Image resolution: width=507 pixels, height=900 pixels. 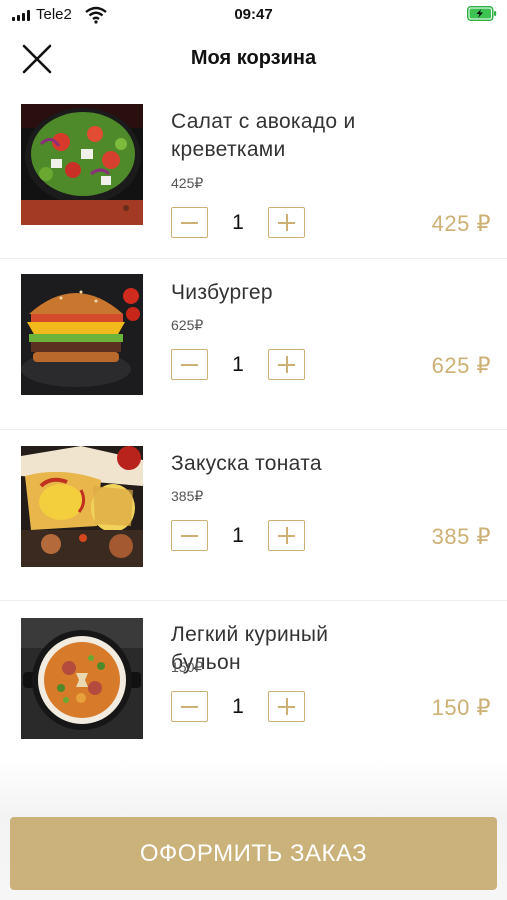 I want to click on header: Моя корзина, so click(x=253, y=58).